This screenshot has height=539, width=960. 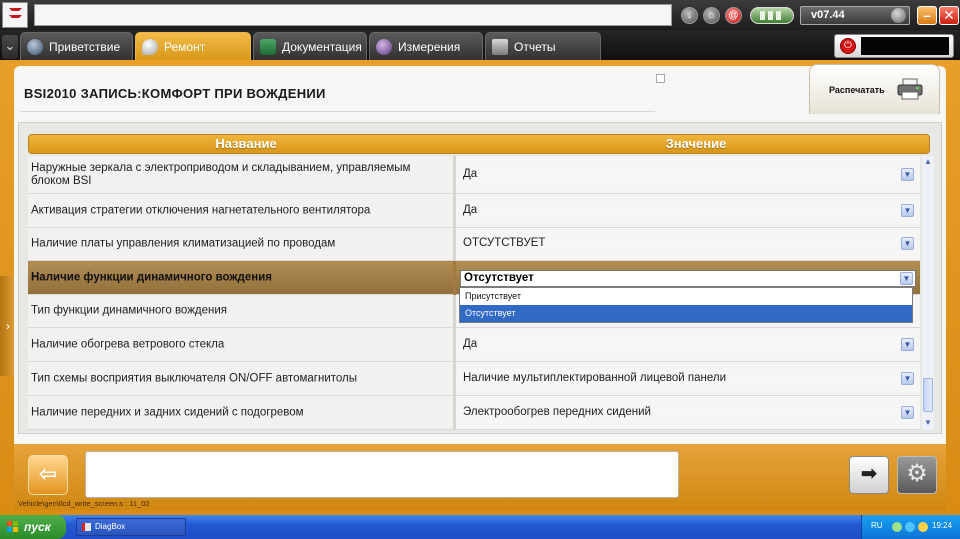 I want to click on gear-icon: ⚙, so click(x=917, y=475).